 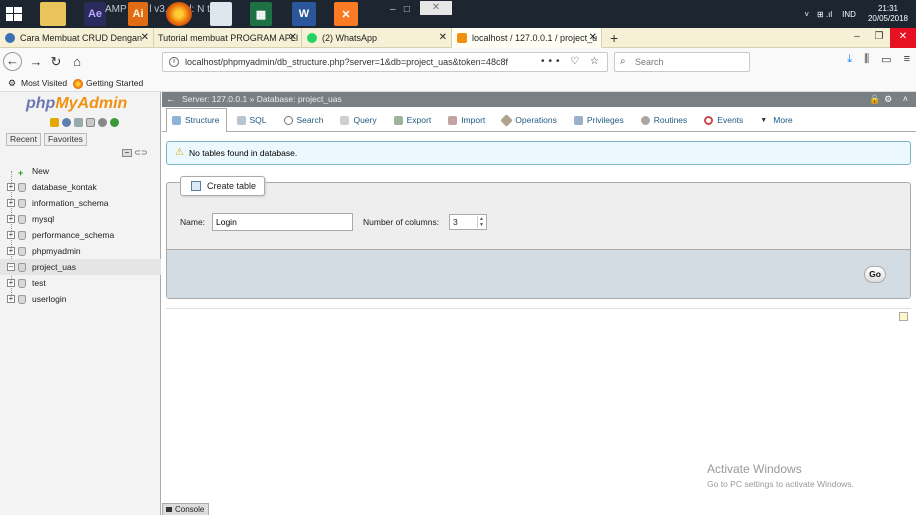 I want to click on spinner-icon: ▲ ▼, so click(x=481, y=222).